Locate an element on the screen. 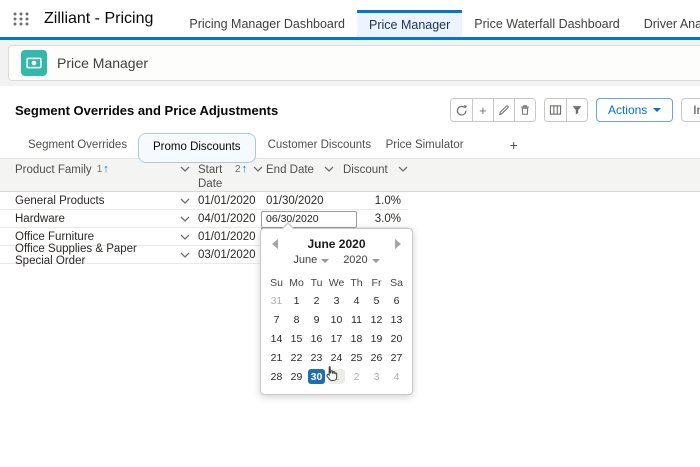 The width and height of the screenshot is (700, 467). view-buttons-group is located at coordinates (565, 110).